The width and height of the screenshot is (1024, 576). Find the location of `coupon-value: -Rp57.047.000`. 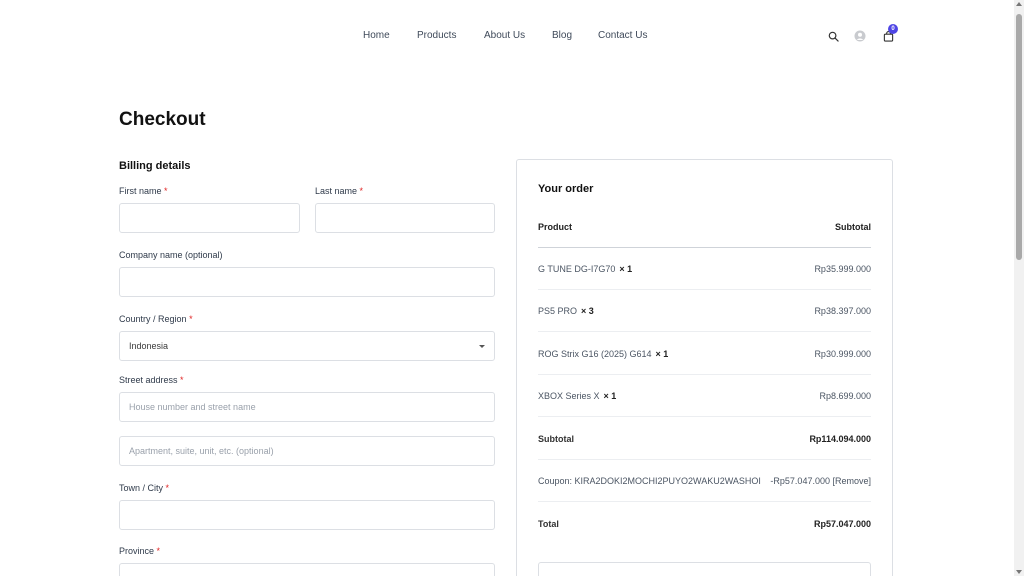

coupon-value: -Rp57.047.000 is located at coordinates (800, 480).